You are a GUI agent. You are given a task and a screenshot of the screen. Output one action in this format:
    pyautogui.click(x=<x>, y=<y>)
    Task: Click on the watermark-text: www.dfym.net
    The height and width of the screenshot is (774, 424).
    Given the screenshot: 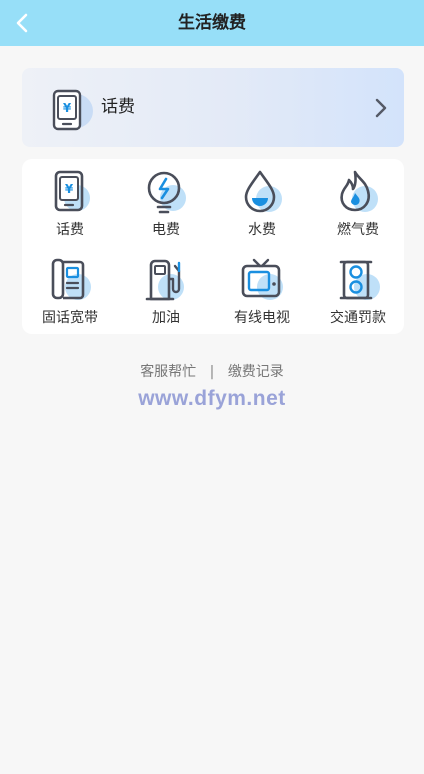 What is the action you would take?
    pyautogui.click(x=212, y=398)
    